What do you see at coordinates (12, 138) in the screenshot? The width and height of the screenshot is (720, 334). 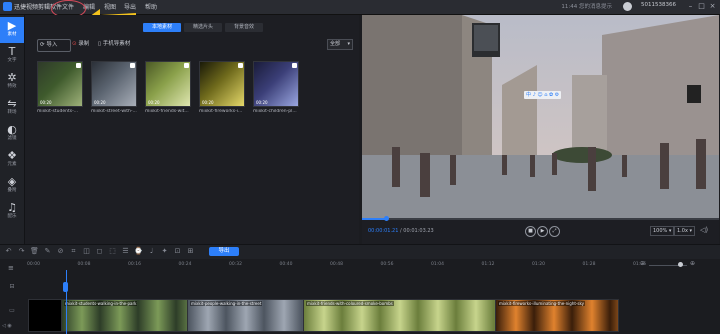 I see `sidebar-item-label: 滤镜` at bounding box center [12, 138].